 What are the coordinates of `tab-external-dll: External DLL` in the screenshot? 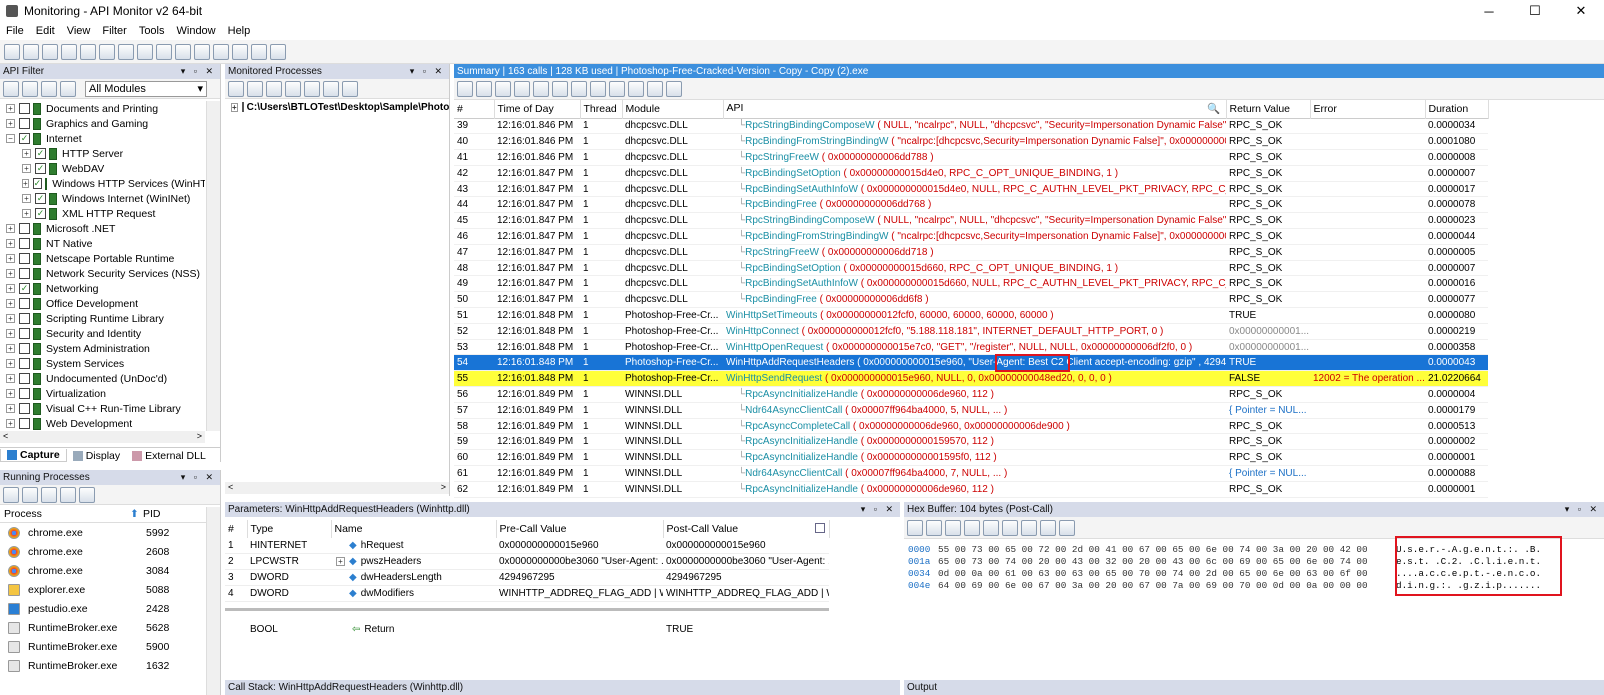 It's located at (169, 456).